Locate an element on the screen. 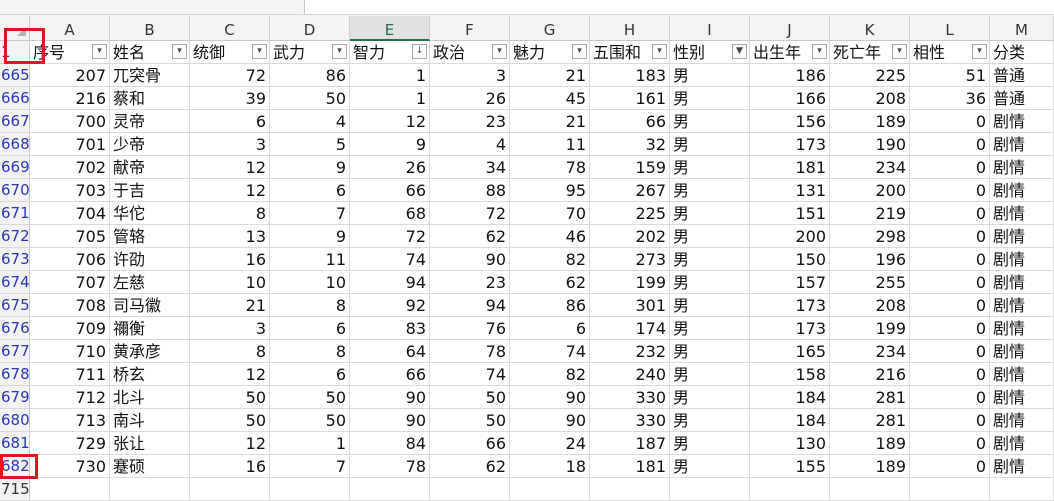 This screenshot has height=501, width=1054. table-cell: 76 is located at coordinates (470, 328).